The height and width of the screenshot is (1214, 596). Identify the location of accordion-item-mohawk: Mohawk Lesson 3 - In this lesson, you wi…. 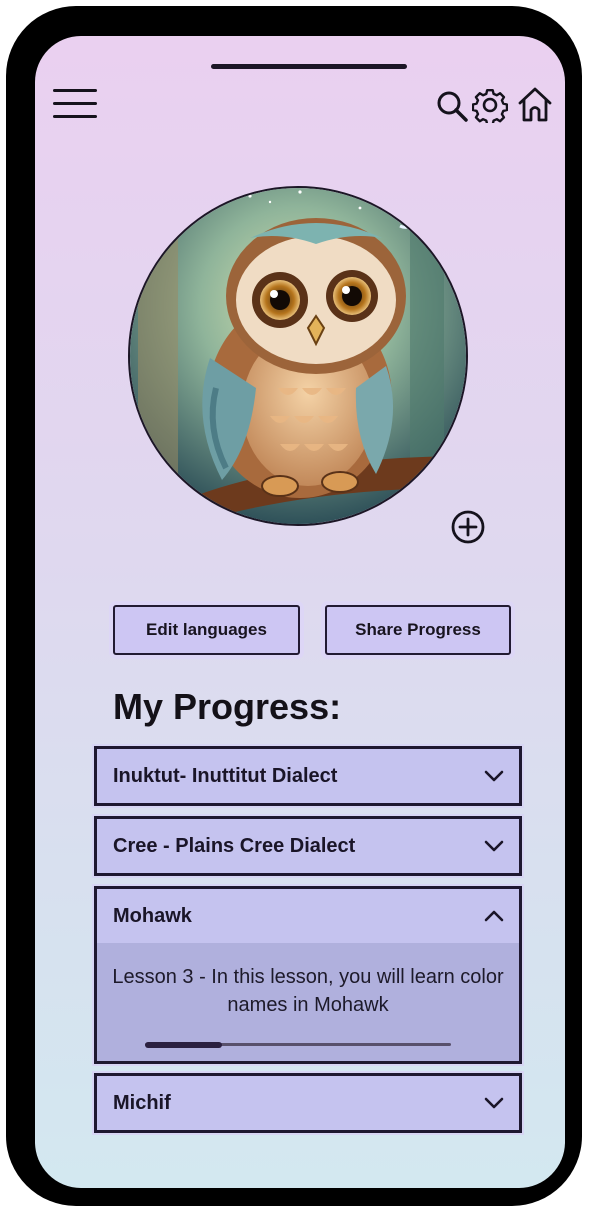
(308, 975).